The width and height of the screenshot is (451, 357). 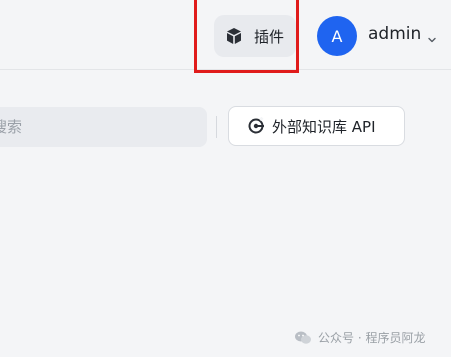 I want to click on cube-icon, so click(x=234, y=36).